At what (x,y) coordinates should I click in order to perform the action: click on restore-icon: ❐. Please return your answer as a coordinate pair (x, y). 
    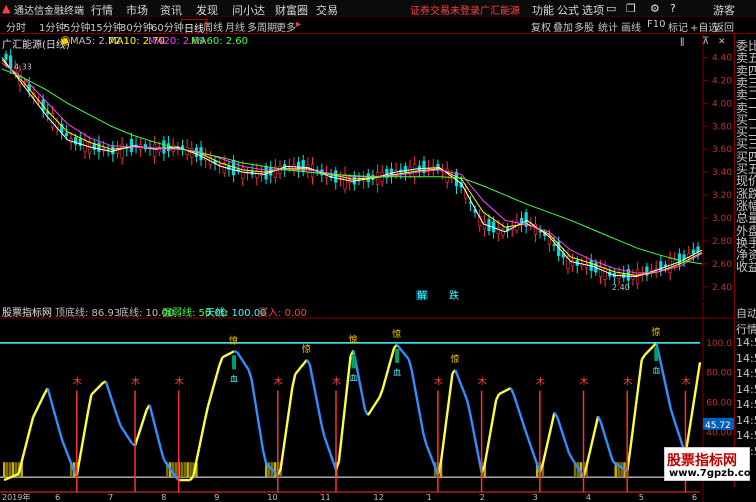
    Looking at the image, I should click on (631, 8).